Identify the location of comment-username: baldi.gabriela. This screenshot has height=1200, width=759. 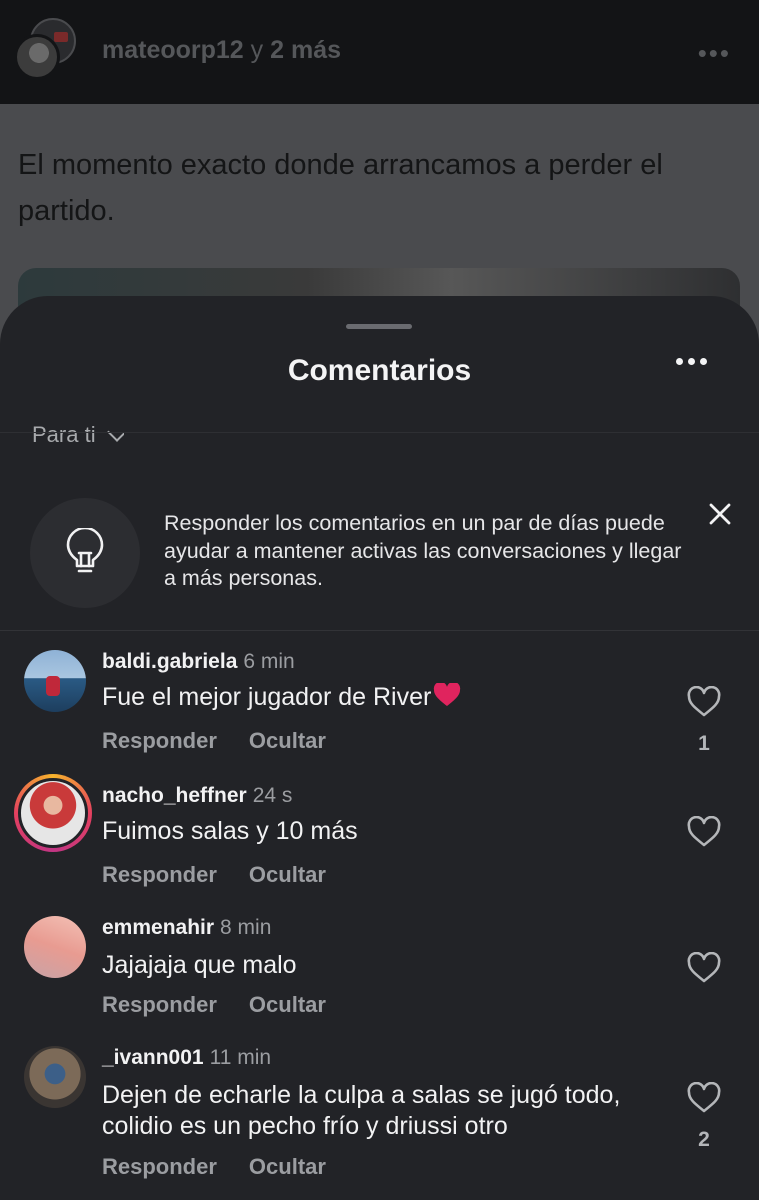
(169, 661).